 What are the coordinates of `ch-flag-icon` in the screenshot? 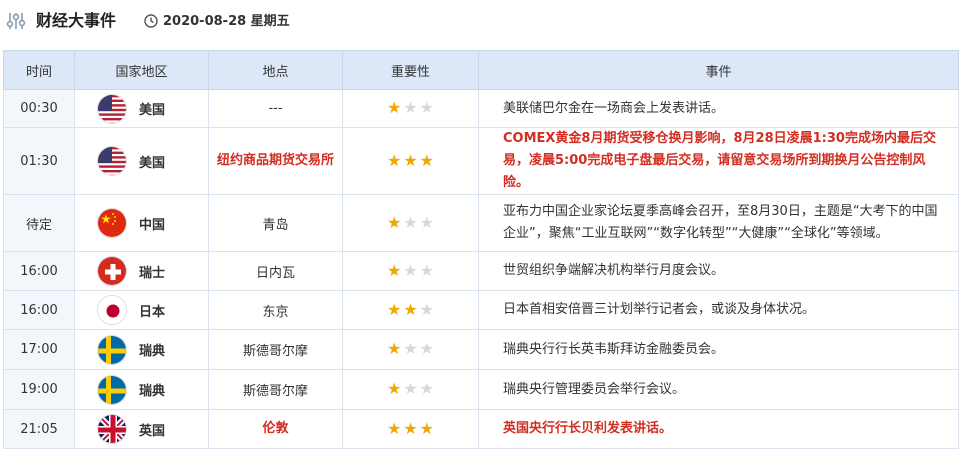 It's located at (112, 271).